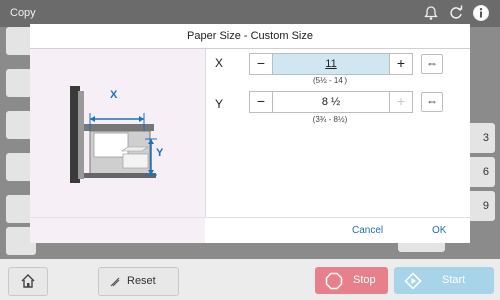  Describe the element at coordinates (23, 13) in the screenshot. I see `app-title: Copy` at that location.